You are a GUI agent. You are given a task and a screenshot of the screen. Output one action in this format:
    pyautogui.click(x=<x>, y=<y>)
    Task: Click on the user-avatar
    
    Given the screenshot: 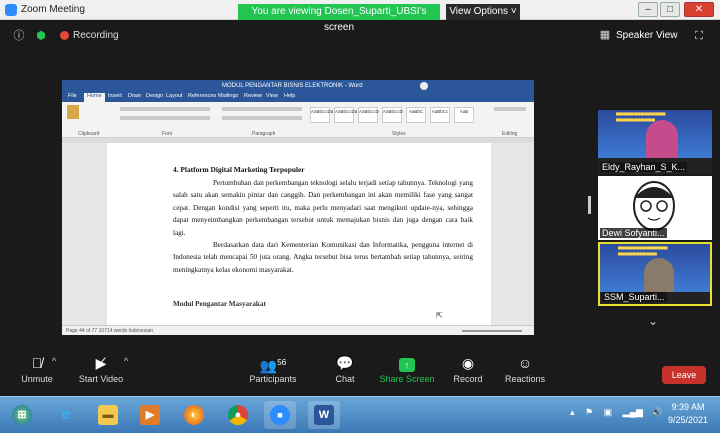 What is the action you would take?
    pyautogui.click(x=424, y=86)
    